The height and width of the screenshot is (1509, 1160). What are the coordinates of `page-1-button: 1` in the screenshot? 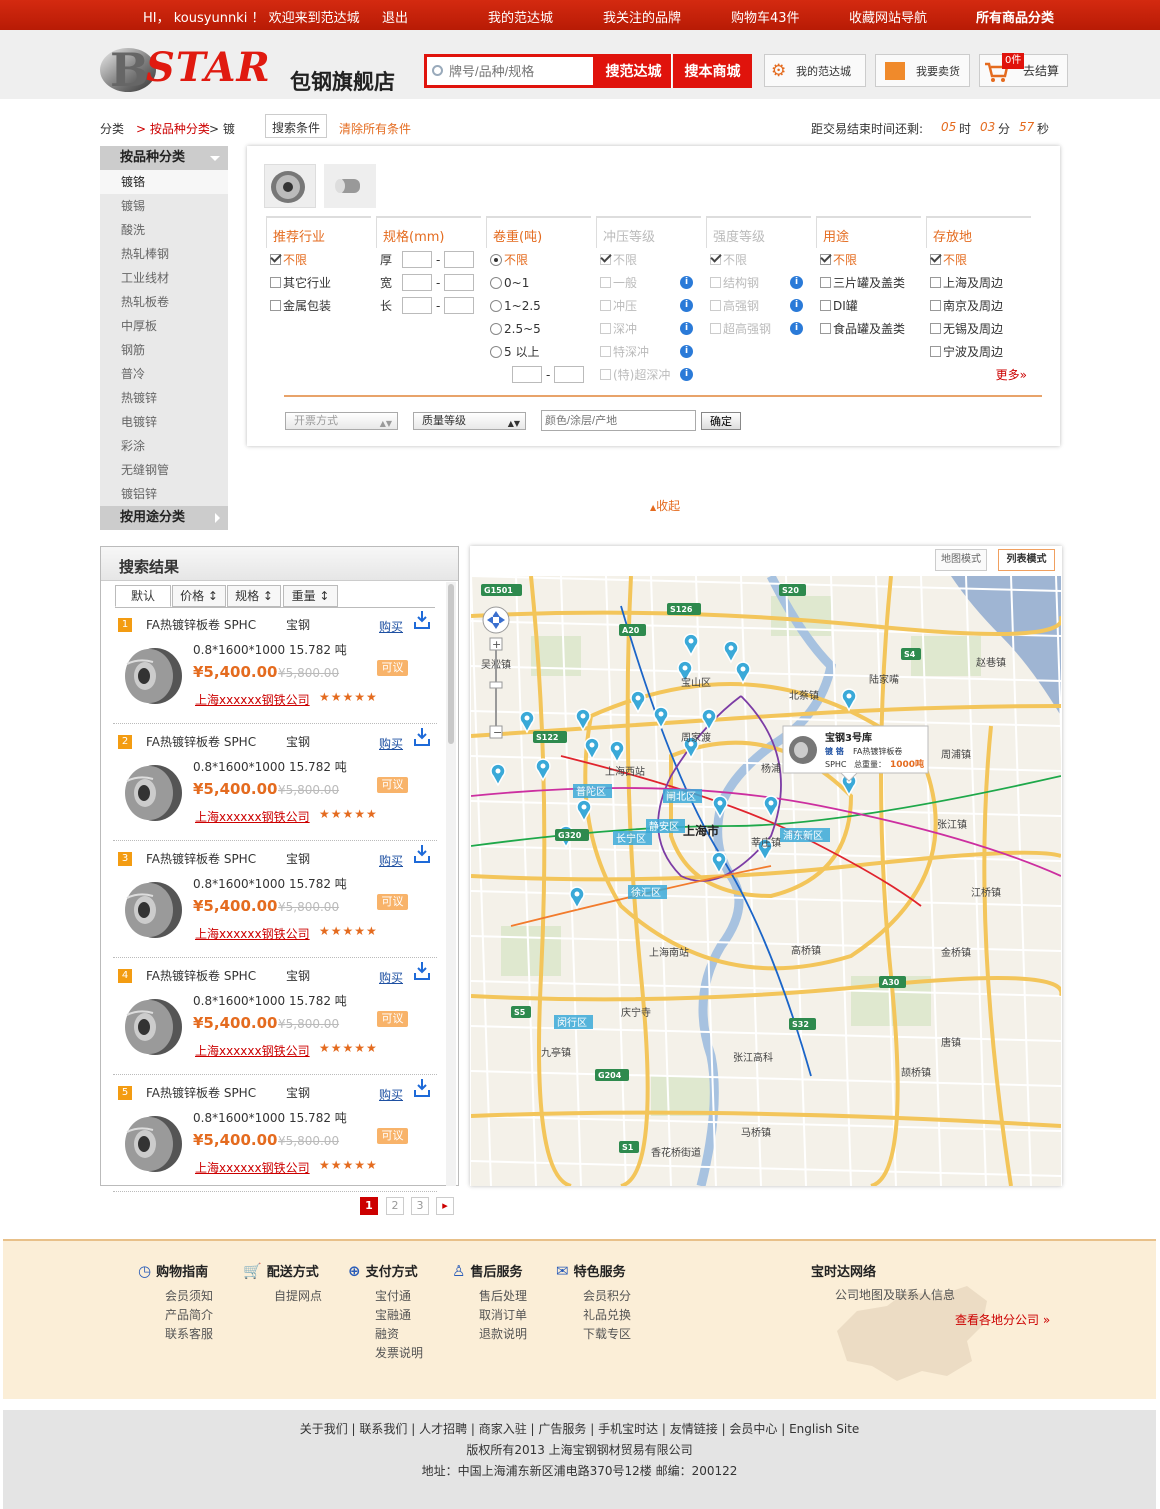 It's located at (369, 1206).